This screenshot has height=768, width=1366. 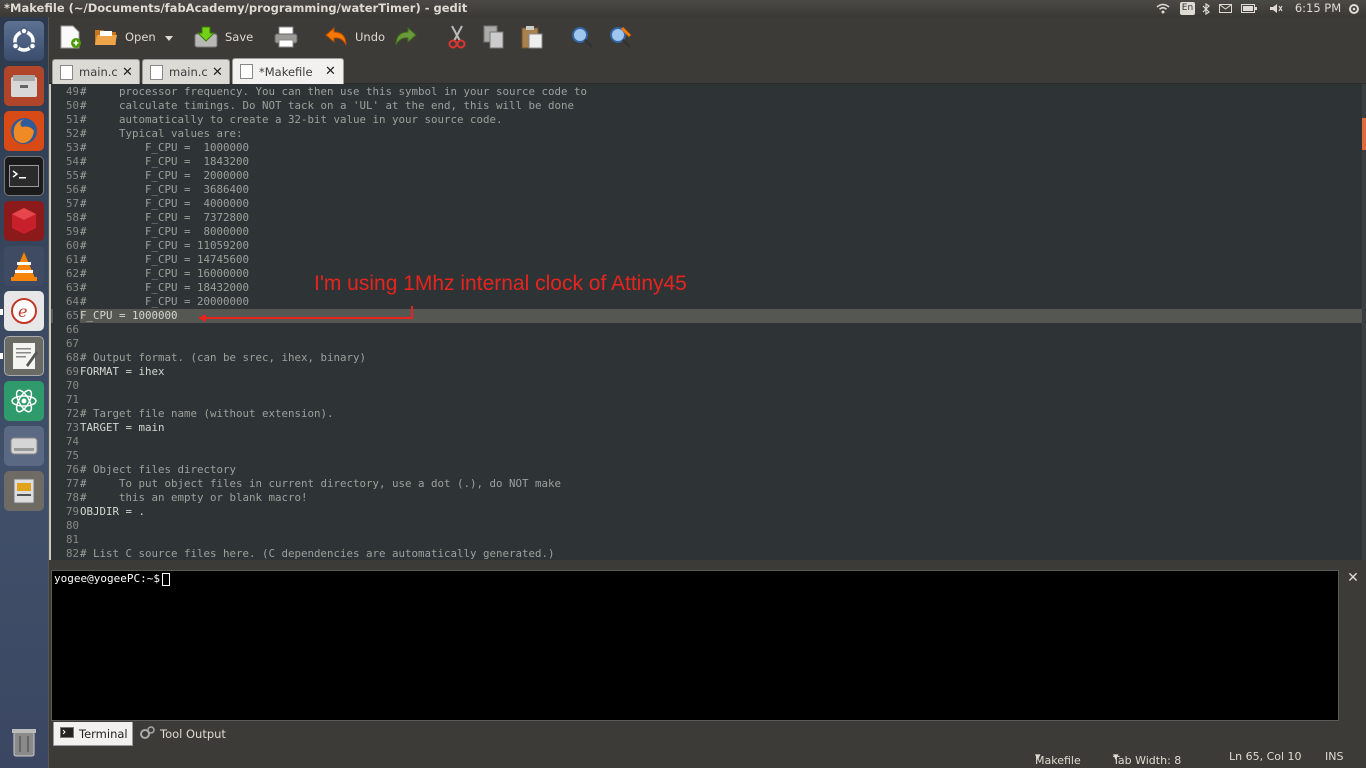 I want to click on line-number: 67, so click(x=72, y=343).